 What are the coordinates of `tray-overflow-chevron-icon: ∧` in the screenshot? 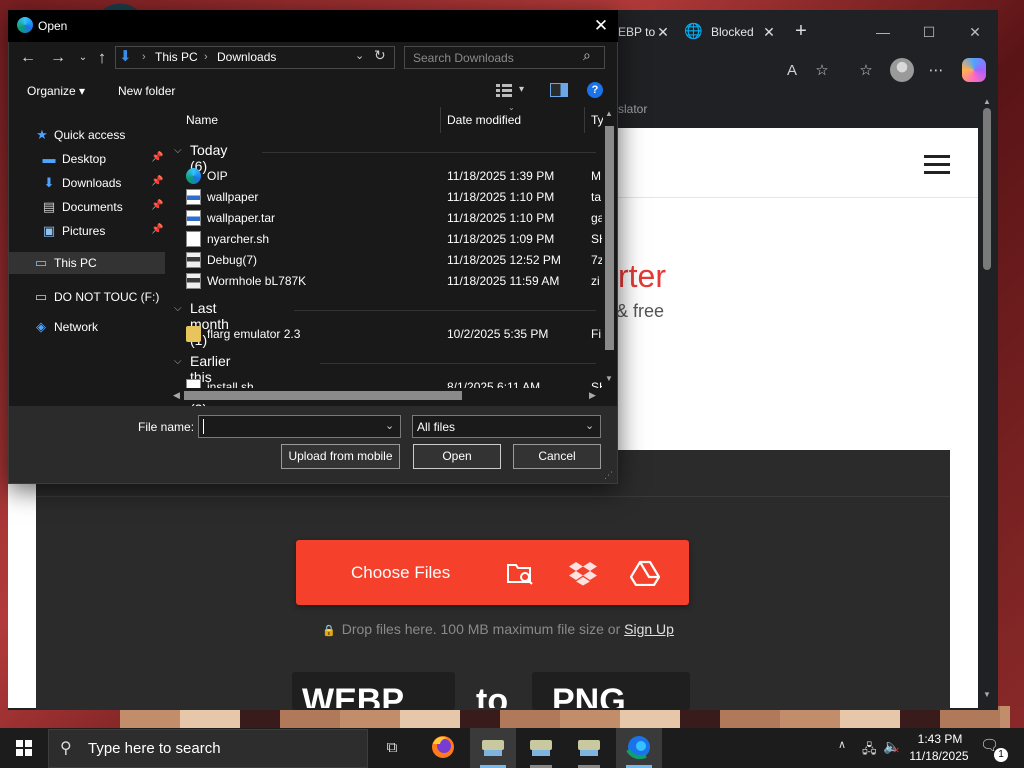 It's located at (842, 744).